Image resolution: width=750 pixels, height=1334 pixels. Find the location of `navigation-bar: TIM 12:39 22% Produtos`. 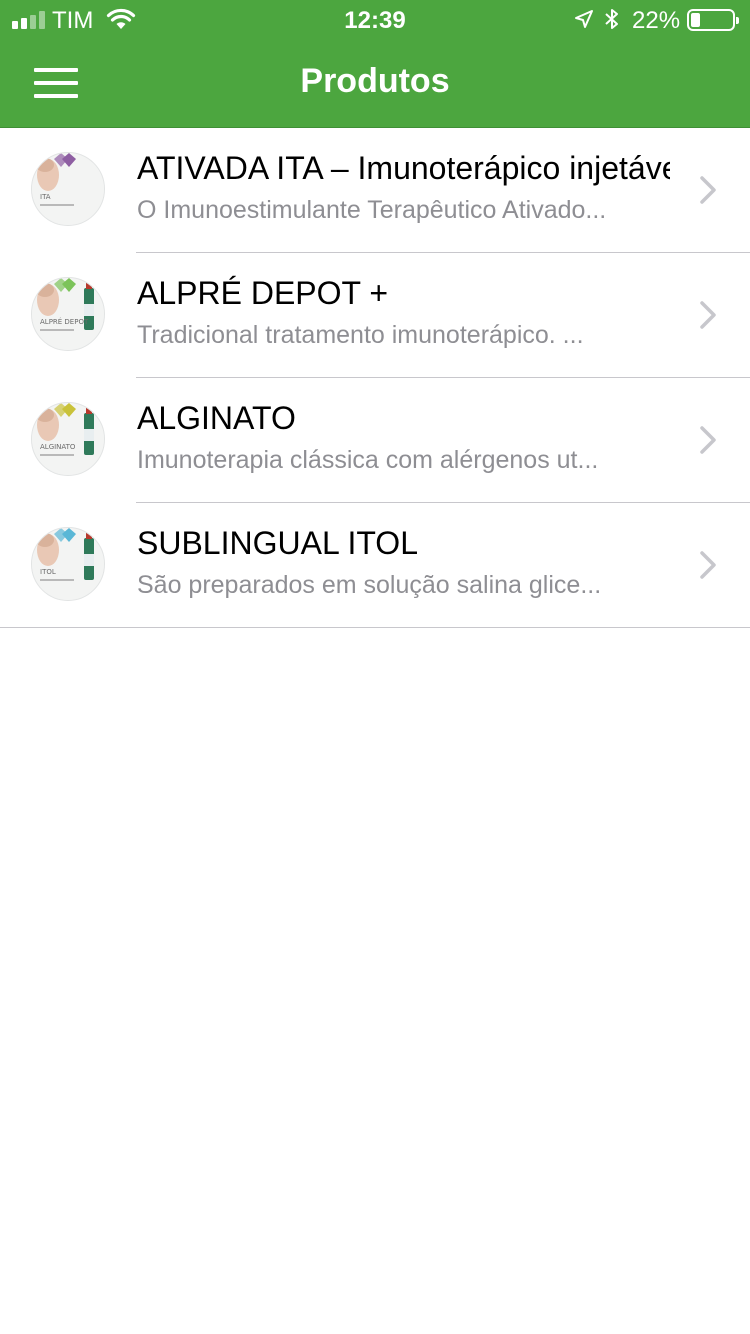

navigation-bar: TIM 12:39 22% Produtos is located at coordinates (375, 64).